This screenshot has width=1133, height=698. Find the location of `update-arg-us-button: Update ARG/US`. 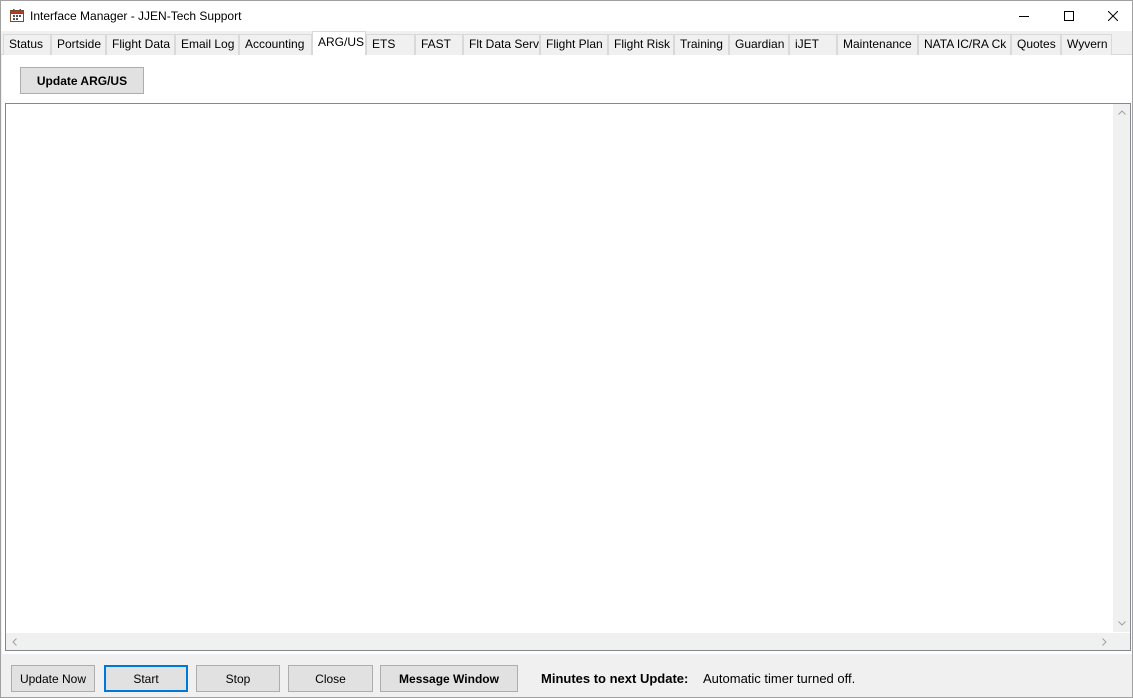

update-arg-us-button: Update ARG/US is located at coordinates (82, 80).